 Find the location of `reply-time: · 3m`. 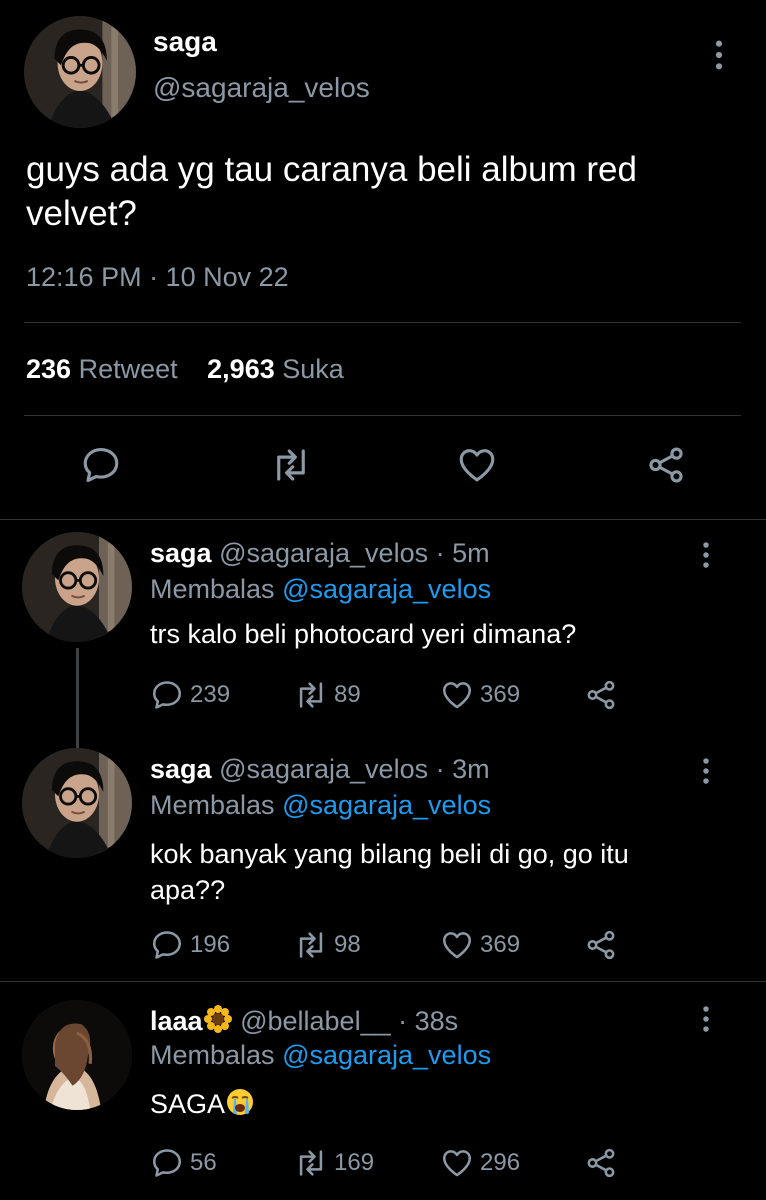

reply-time: · 3m is located at coordinates (463, 769).